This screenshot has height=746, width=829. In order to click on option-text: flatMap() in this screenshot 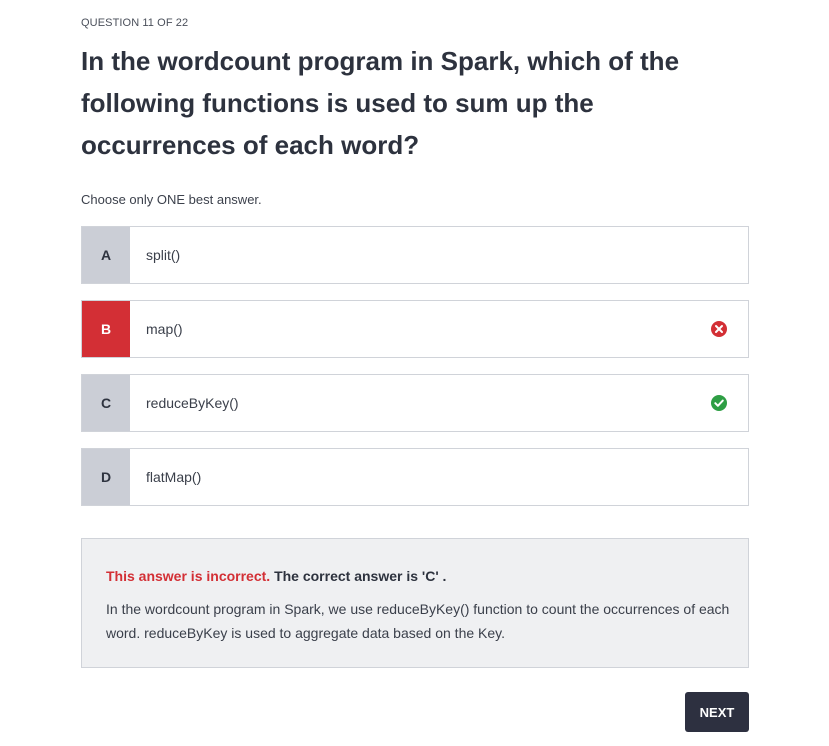, I will do `click(174, 477)`.